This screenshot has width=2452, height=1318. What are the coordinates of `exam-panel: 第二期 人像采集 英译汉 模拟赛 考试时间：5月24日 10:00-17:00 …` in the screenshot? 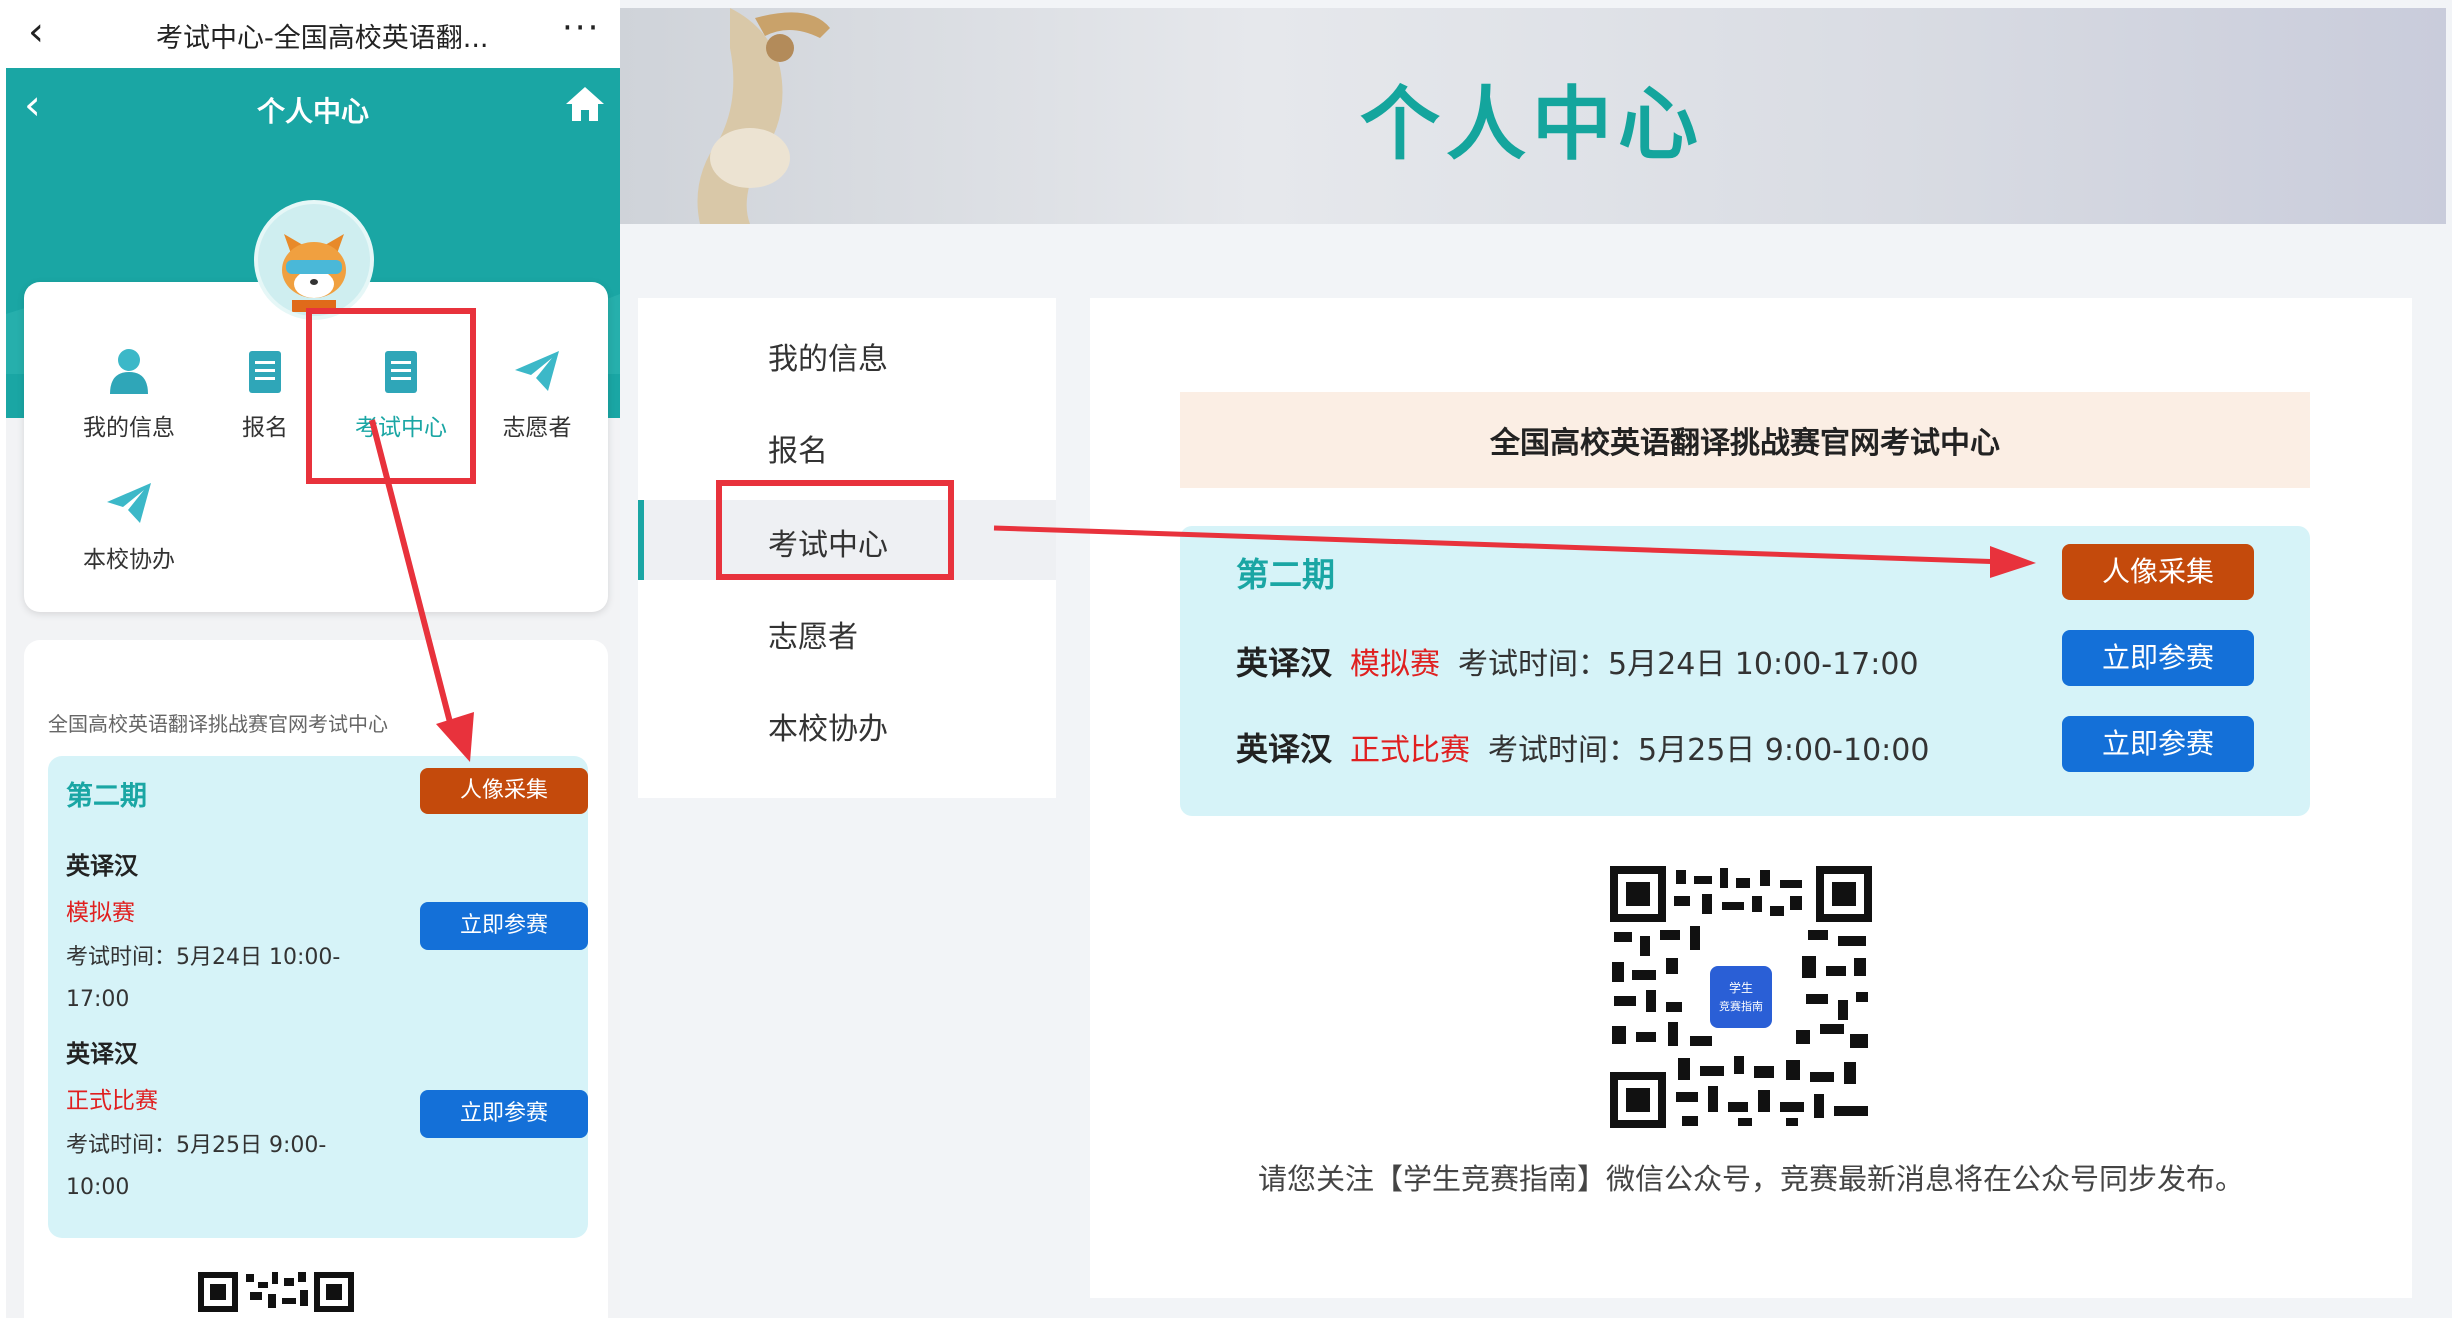 It's located at (318, 997).